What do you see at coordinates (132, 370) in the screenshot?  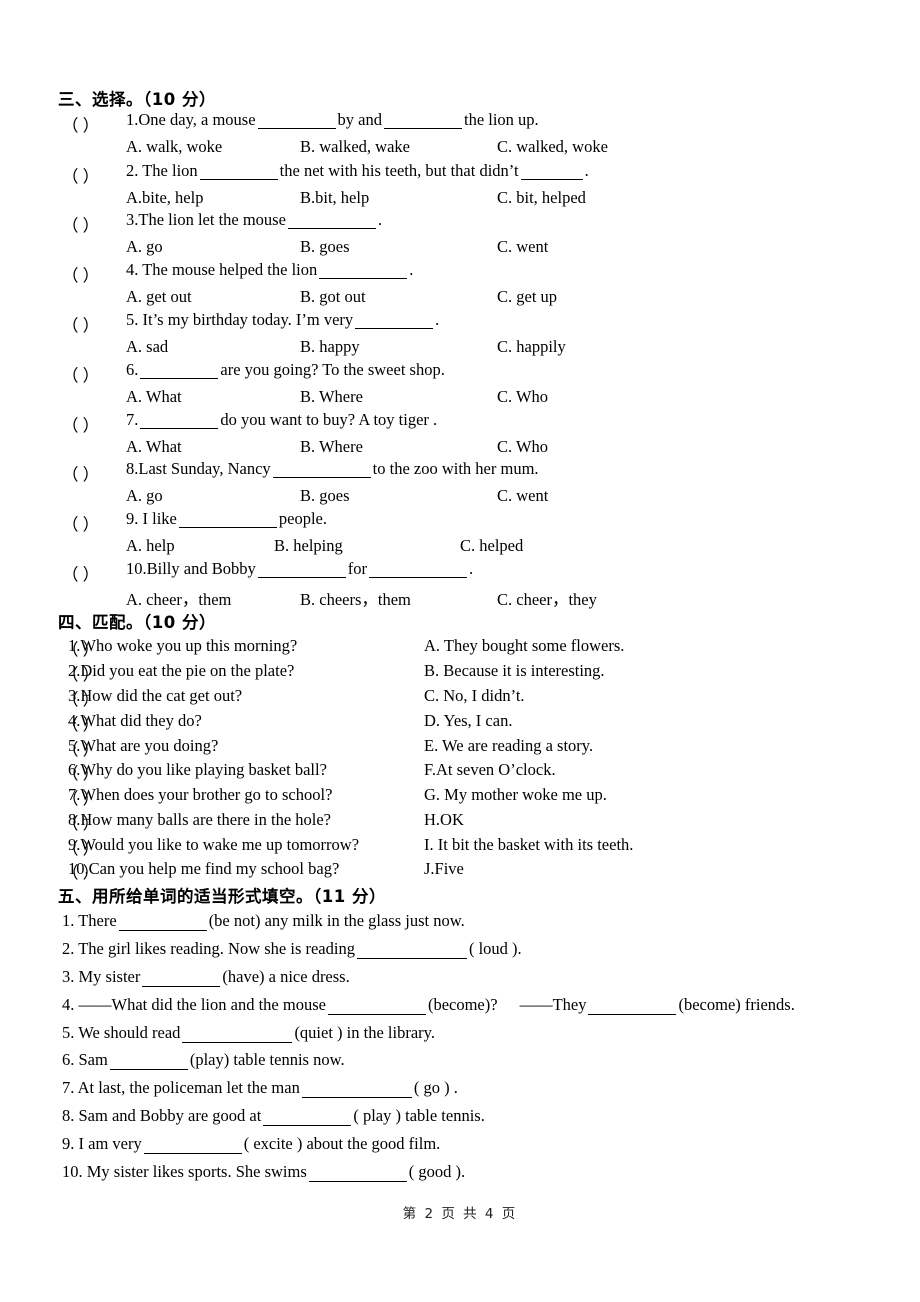 I see `stem-pre: 6.` at bounding box center [132, 370].